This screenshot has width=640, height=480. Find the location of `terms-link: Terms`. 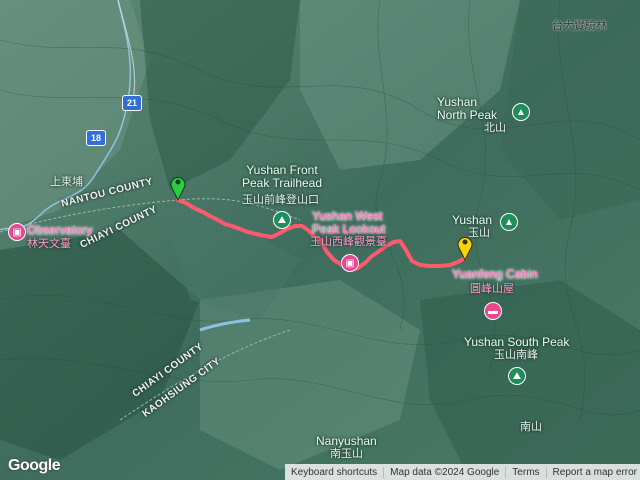

terms-link: Terms is located at coordinates (525, 472).